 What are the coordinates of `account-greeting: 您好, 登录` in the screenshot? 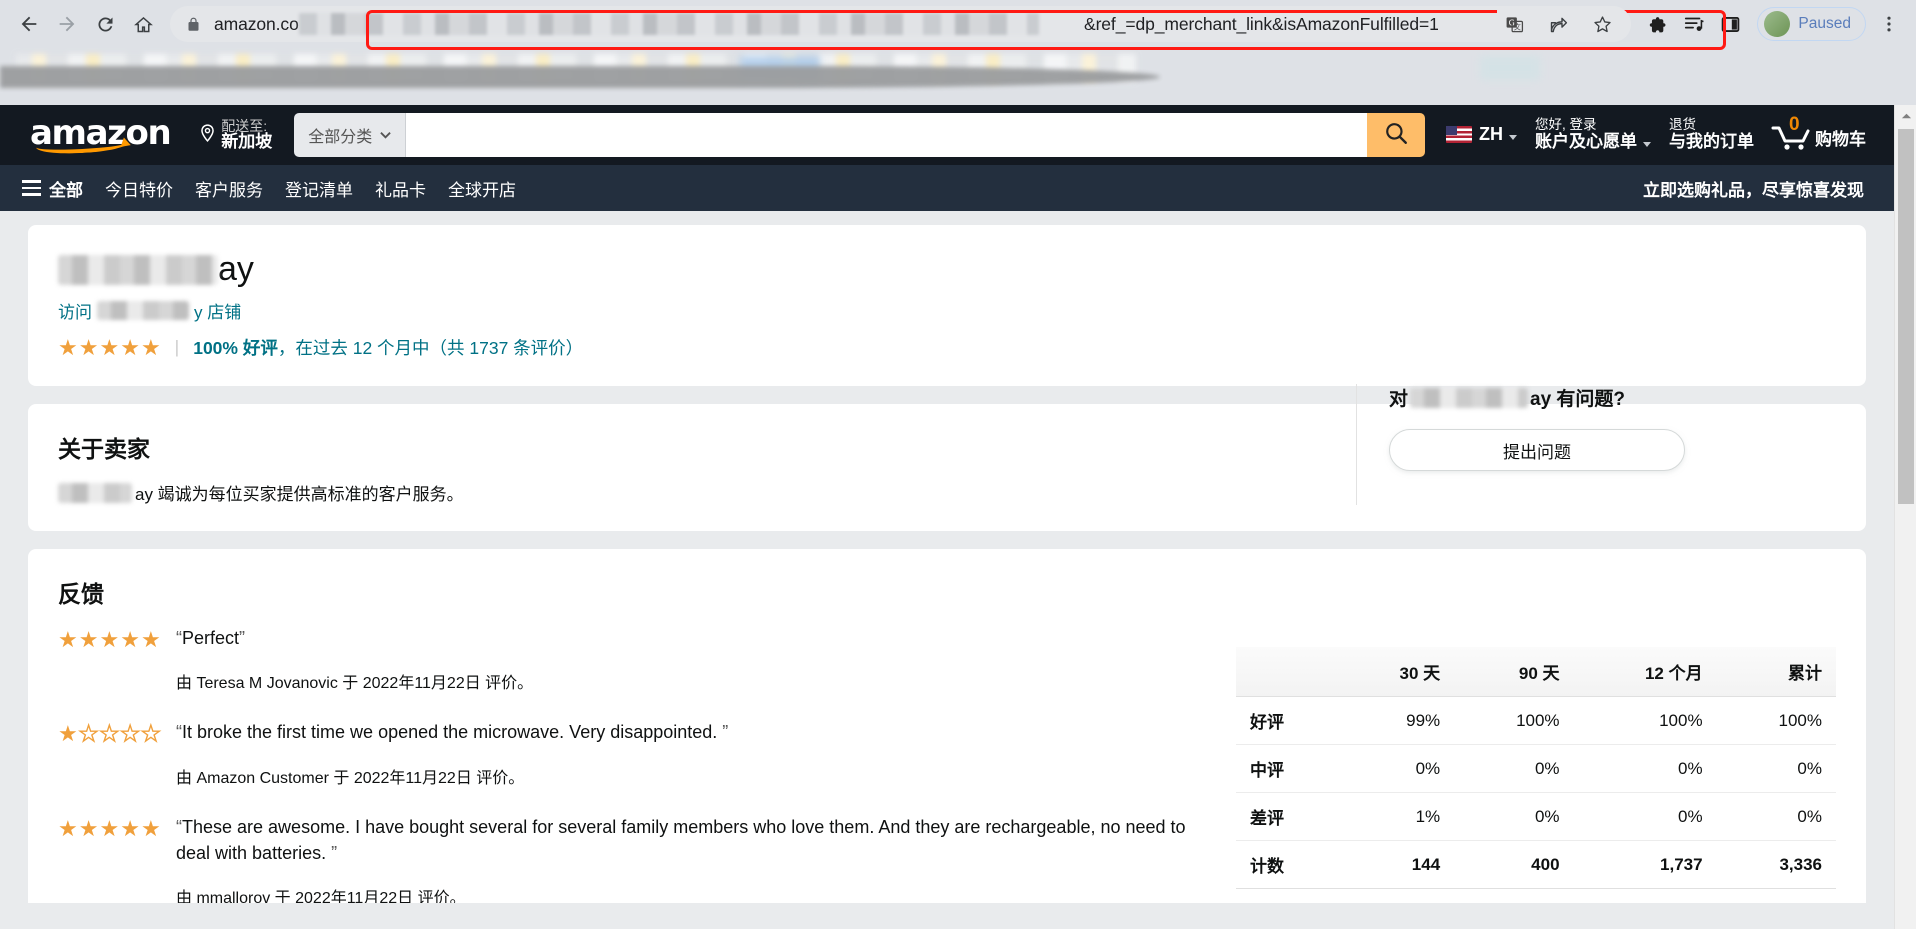 It's located at (1566, 125).